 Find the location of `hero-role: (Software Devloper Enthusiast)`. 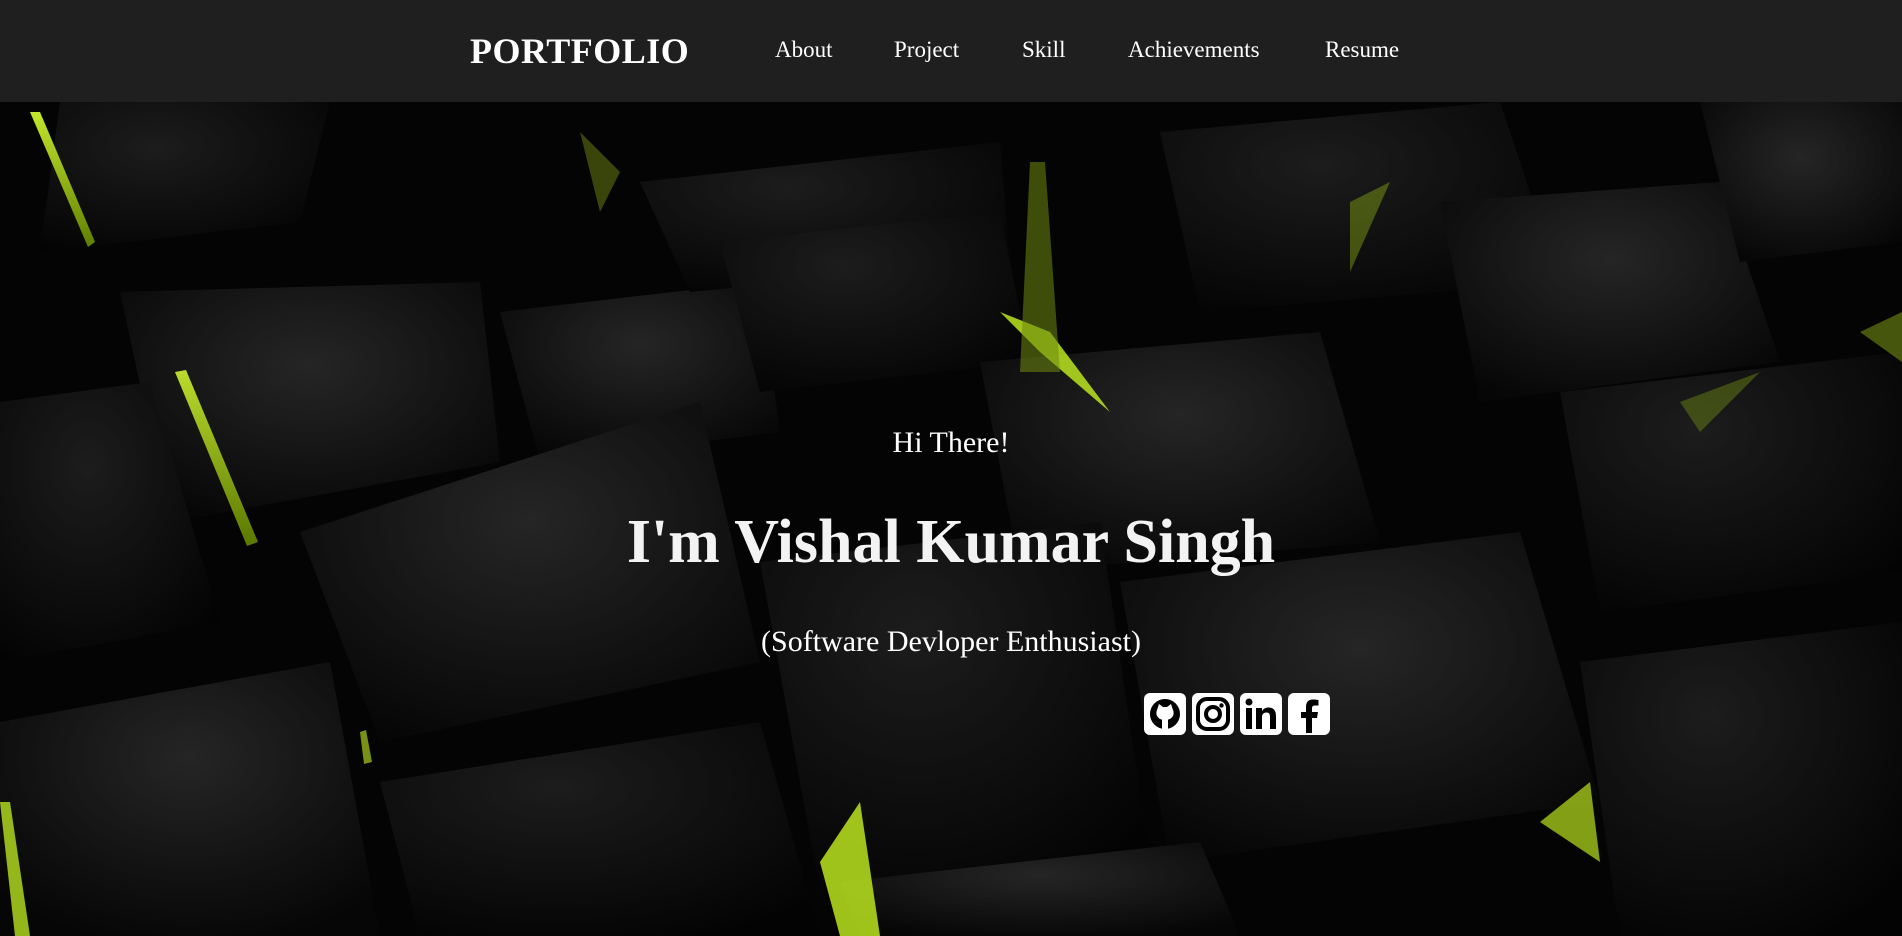

hero-role: (Software Devloper Enthusiast) is located at coordinates (951, 641).